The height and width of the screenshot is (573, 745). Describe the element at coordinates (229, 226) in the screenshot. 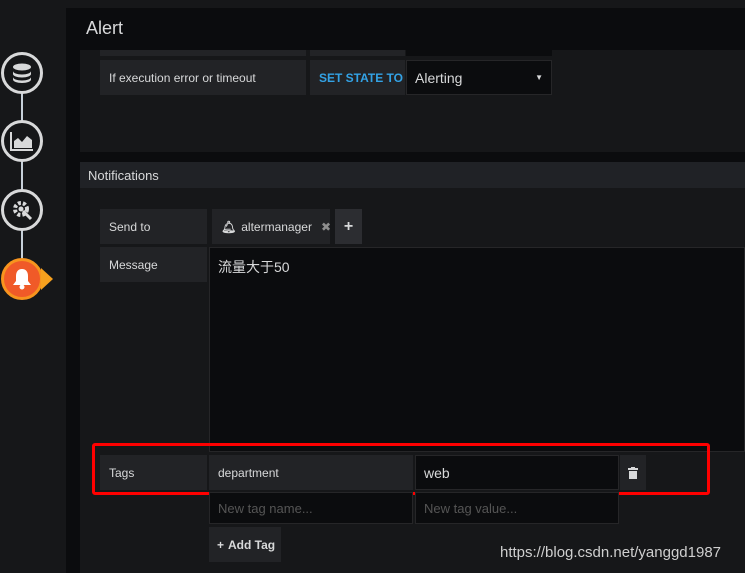

I see `bell-icon: 🔔︎` at that location.